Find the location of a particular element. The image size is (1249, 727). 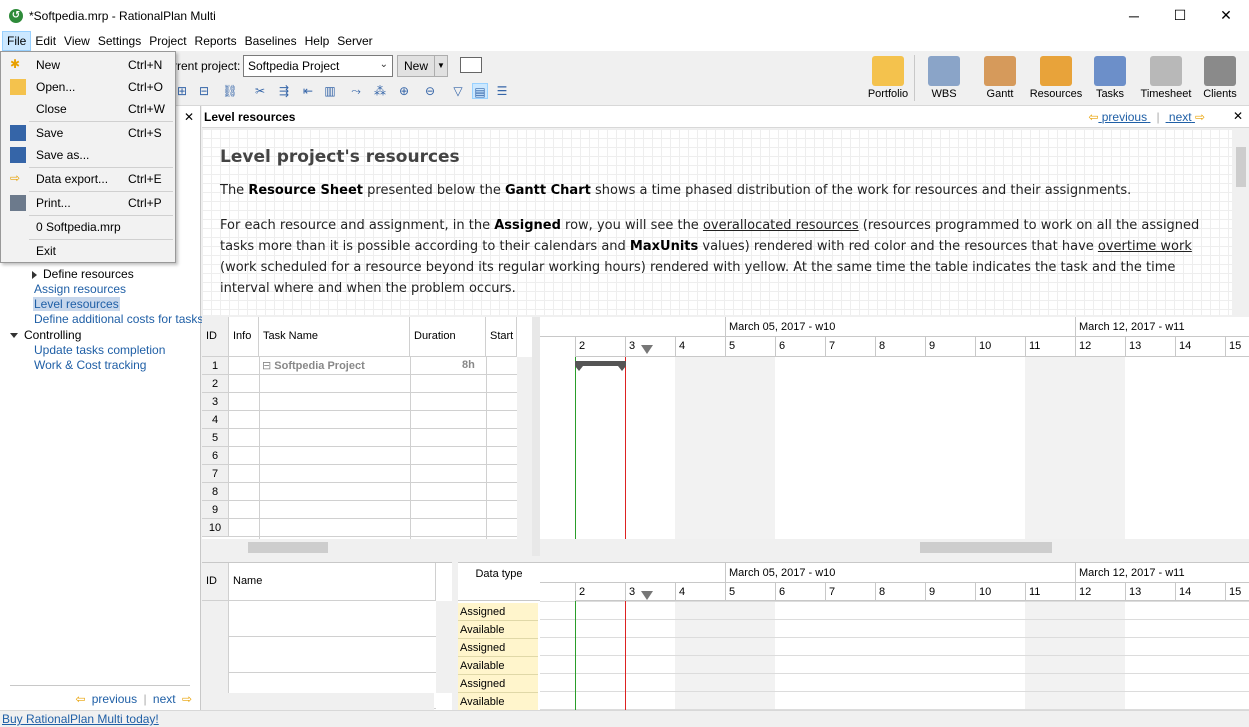

view-gantt-button: Gantt is located at coordinates (1000, 79).